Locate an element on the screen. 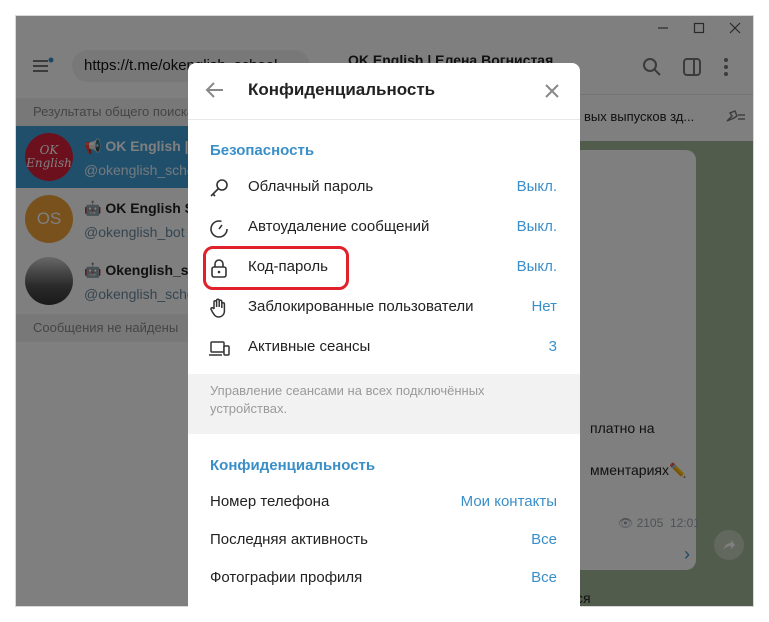 The width and height of the screenshot is (769, 622). cloud-password-row: Облачный пароль Выкл. is located at coordinates (384, 187).